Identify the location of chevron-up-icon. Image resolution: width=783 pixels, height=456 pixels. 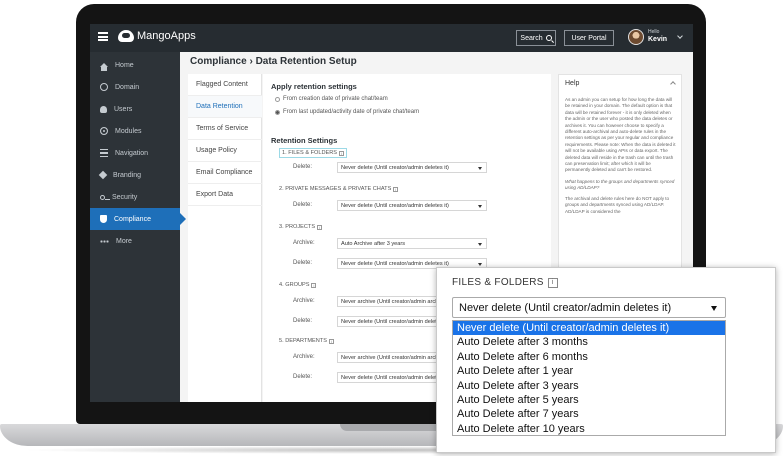
(673, 84).